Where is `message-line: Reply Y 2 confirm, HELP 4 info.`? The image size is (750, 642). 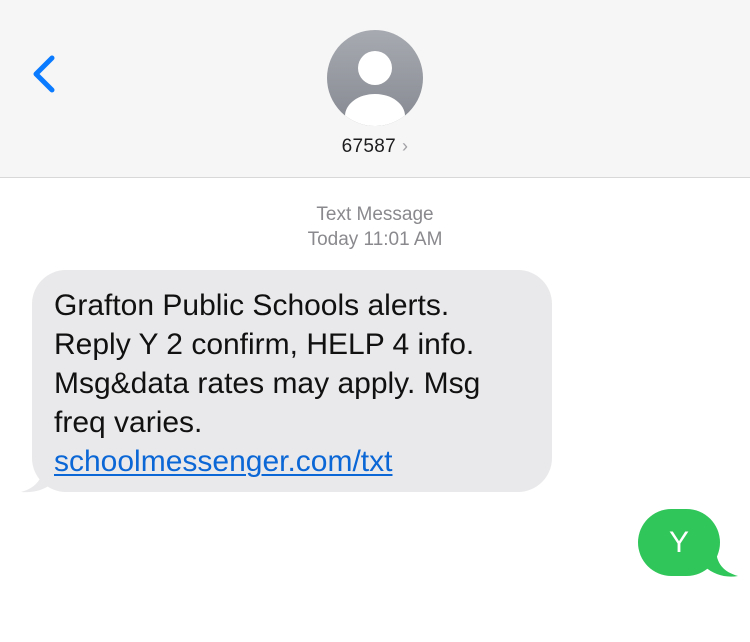 message-line: Reply Y 2 confirm, HELP 4 info. is located at coordinates (264, 344).